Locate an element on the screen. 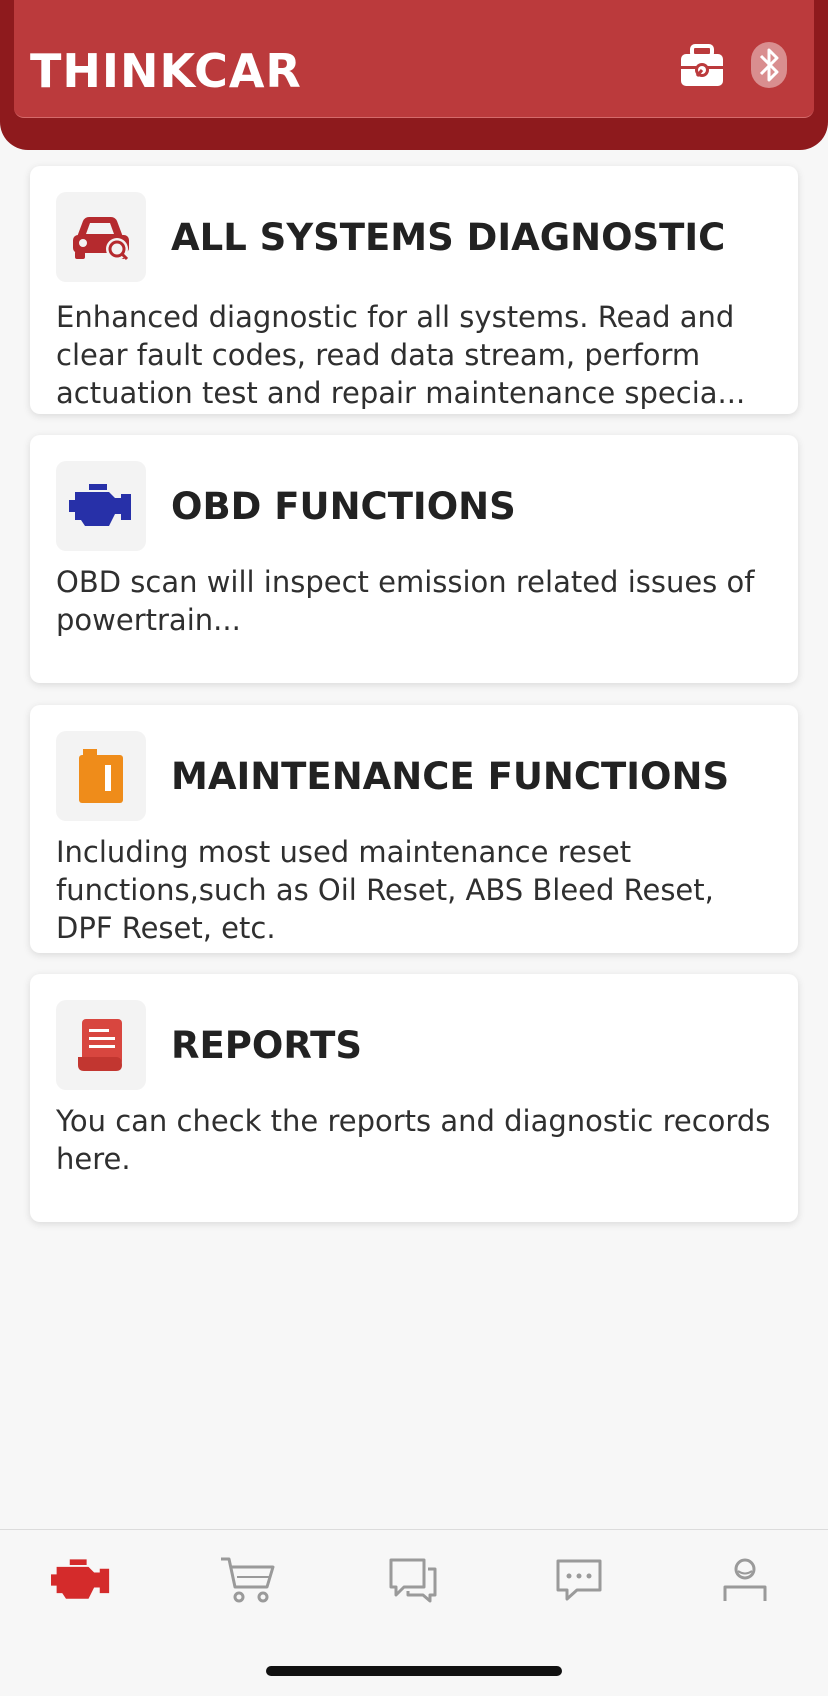 The height and width of the screenshot is (1696, 828). card-title: REPORTS is located at coordinates (267, 1045).